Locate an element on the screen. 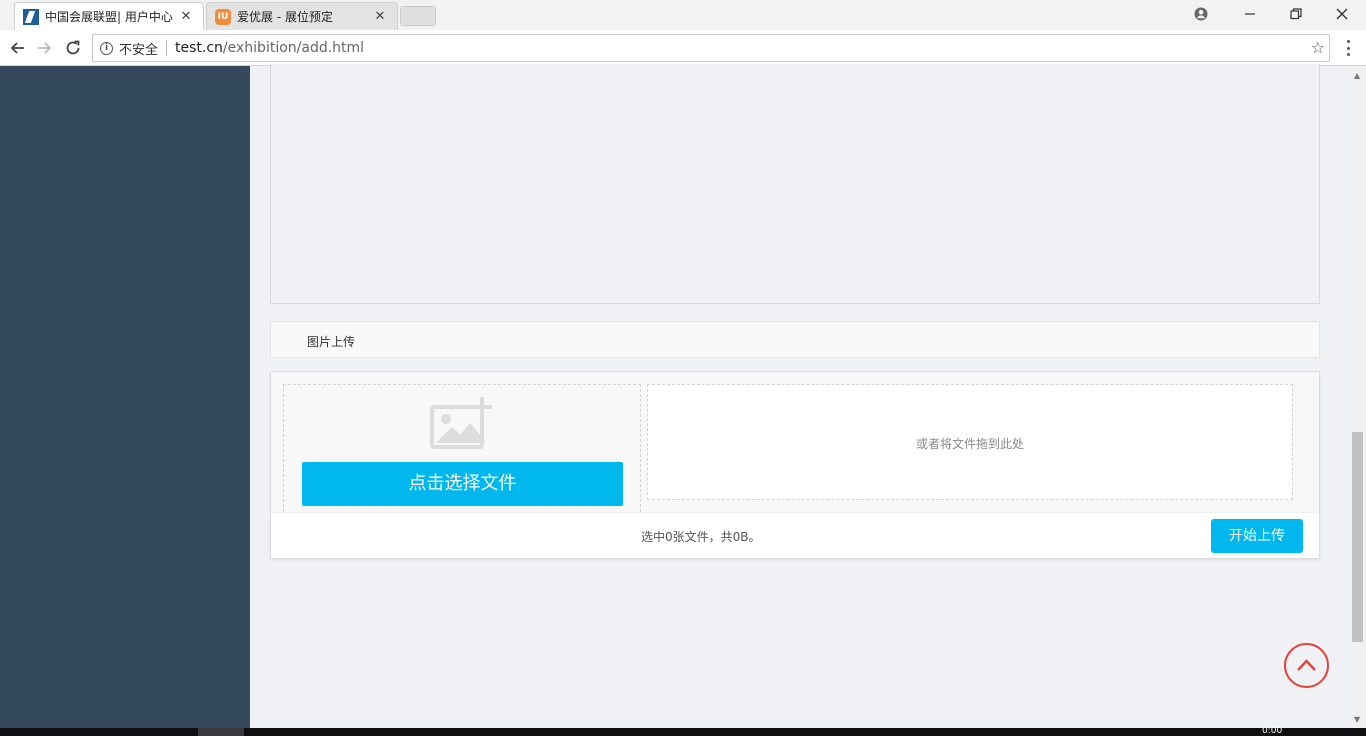 The height and width of the screenshot is (736, 1366). address-bar: i 不安全 test.cn/exhibition/add.html ☆ is located at coordinates (711, 48).